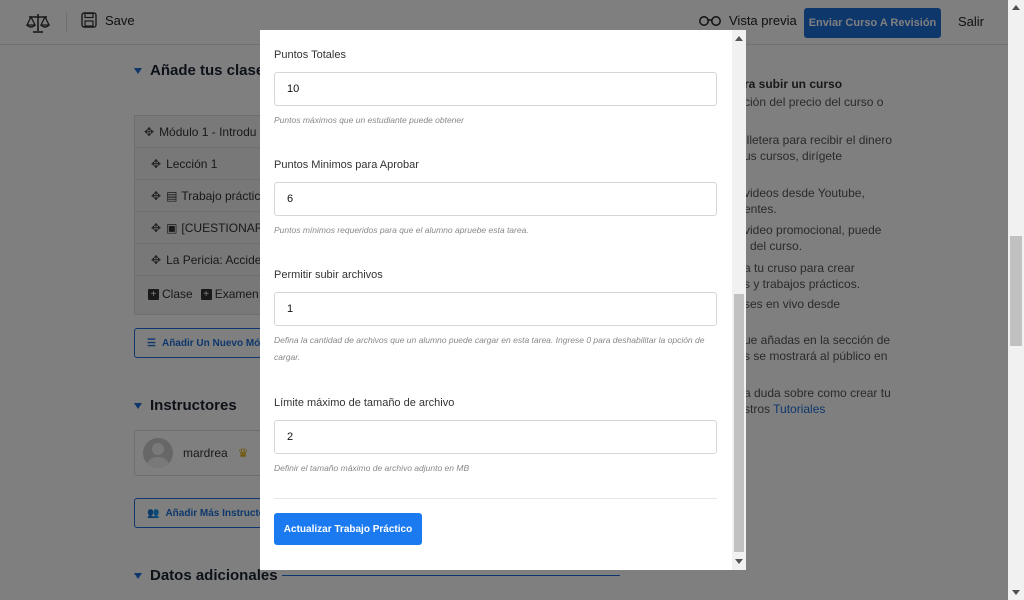 The image size is (1024, 600). Describe the element at coordinates (1016, 291) in the screenshot. I see `page-scroll-thumb` at that location.